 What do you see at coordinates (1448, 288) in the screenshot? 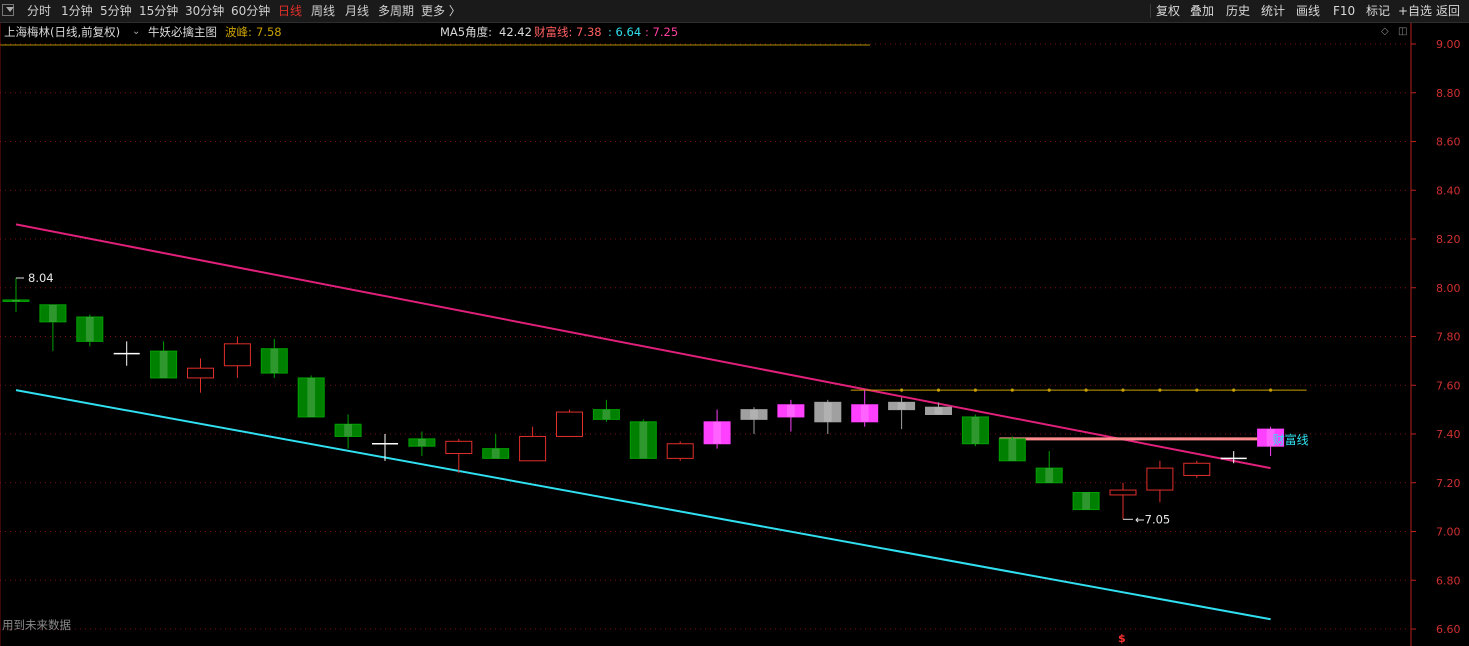
I see `y-tick-label: 8.00` at bounding box center [1448, 288].